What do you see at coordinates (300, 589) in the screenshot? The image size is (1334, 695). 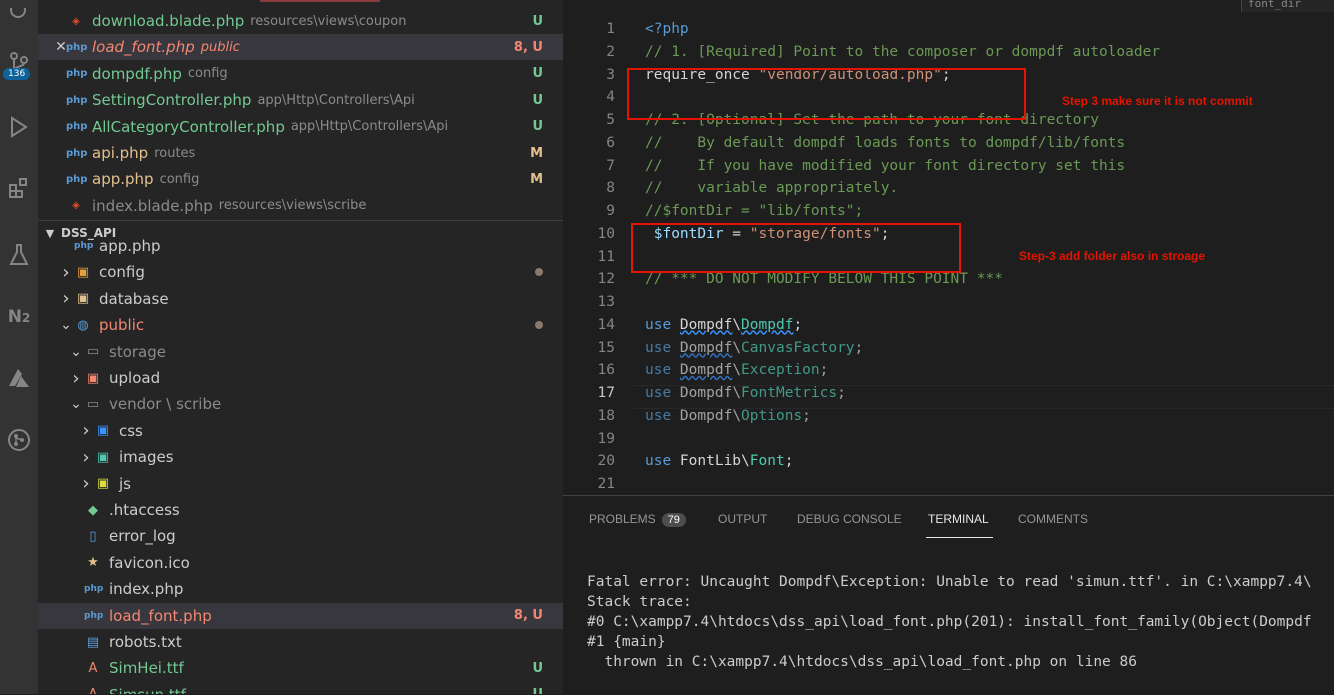 I see `tree-item: php index.php` at bounding box center [300, 589].